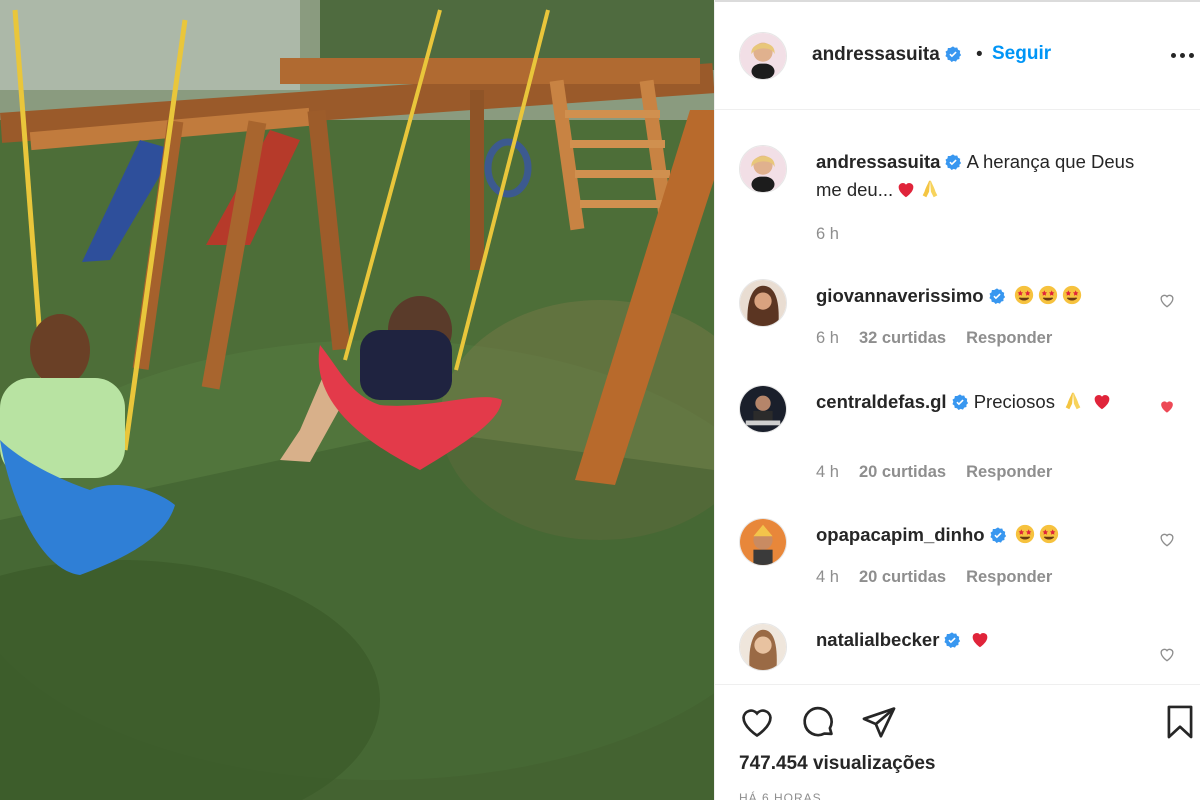 This screenshot has height=800, width=1200. Describe the element at coordinates (879, 722) in the screenshot. I see `share-send-icon` at that location.